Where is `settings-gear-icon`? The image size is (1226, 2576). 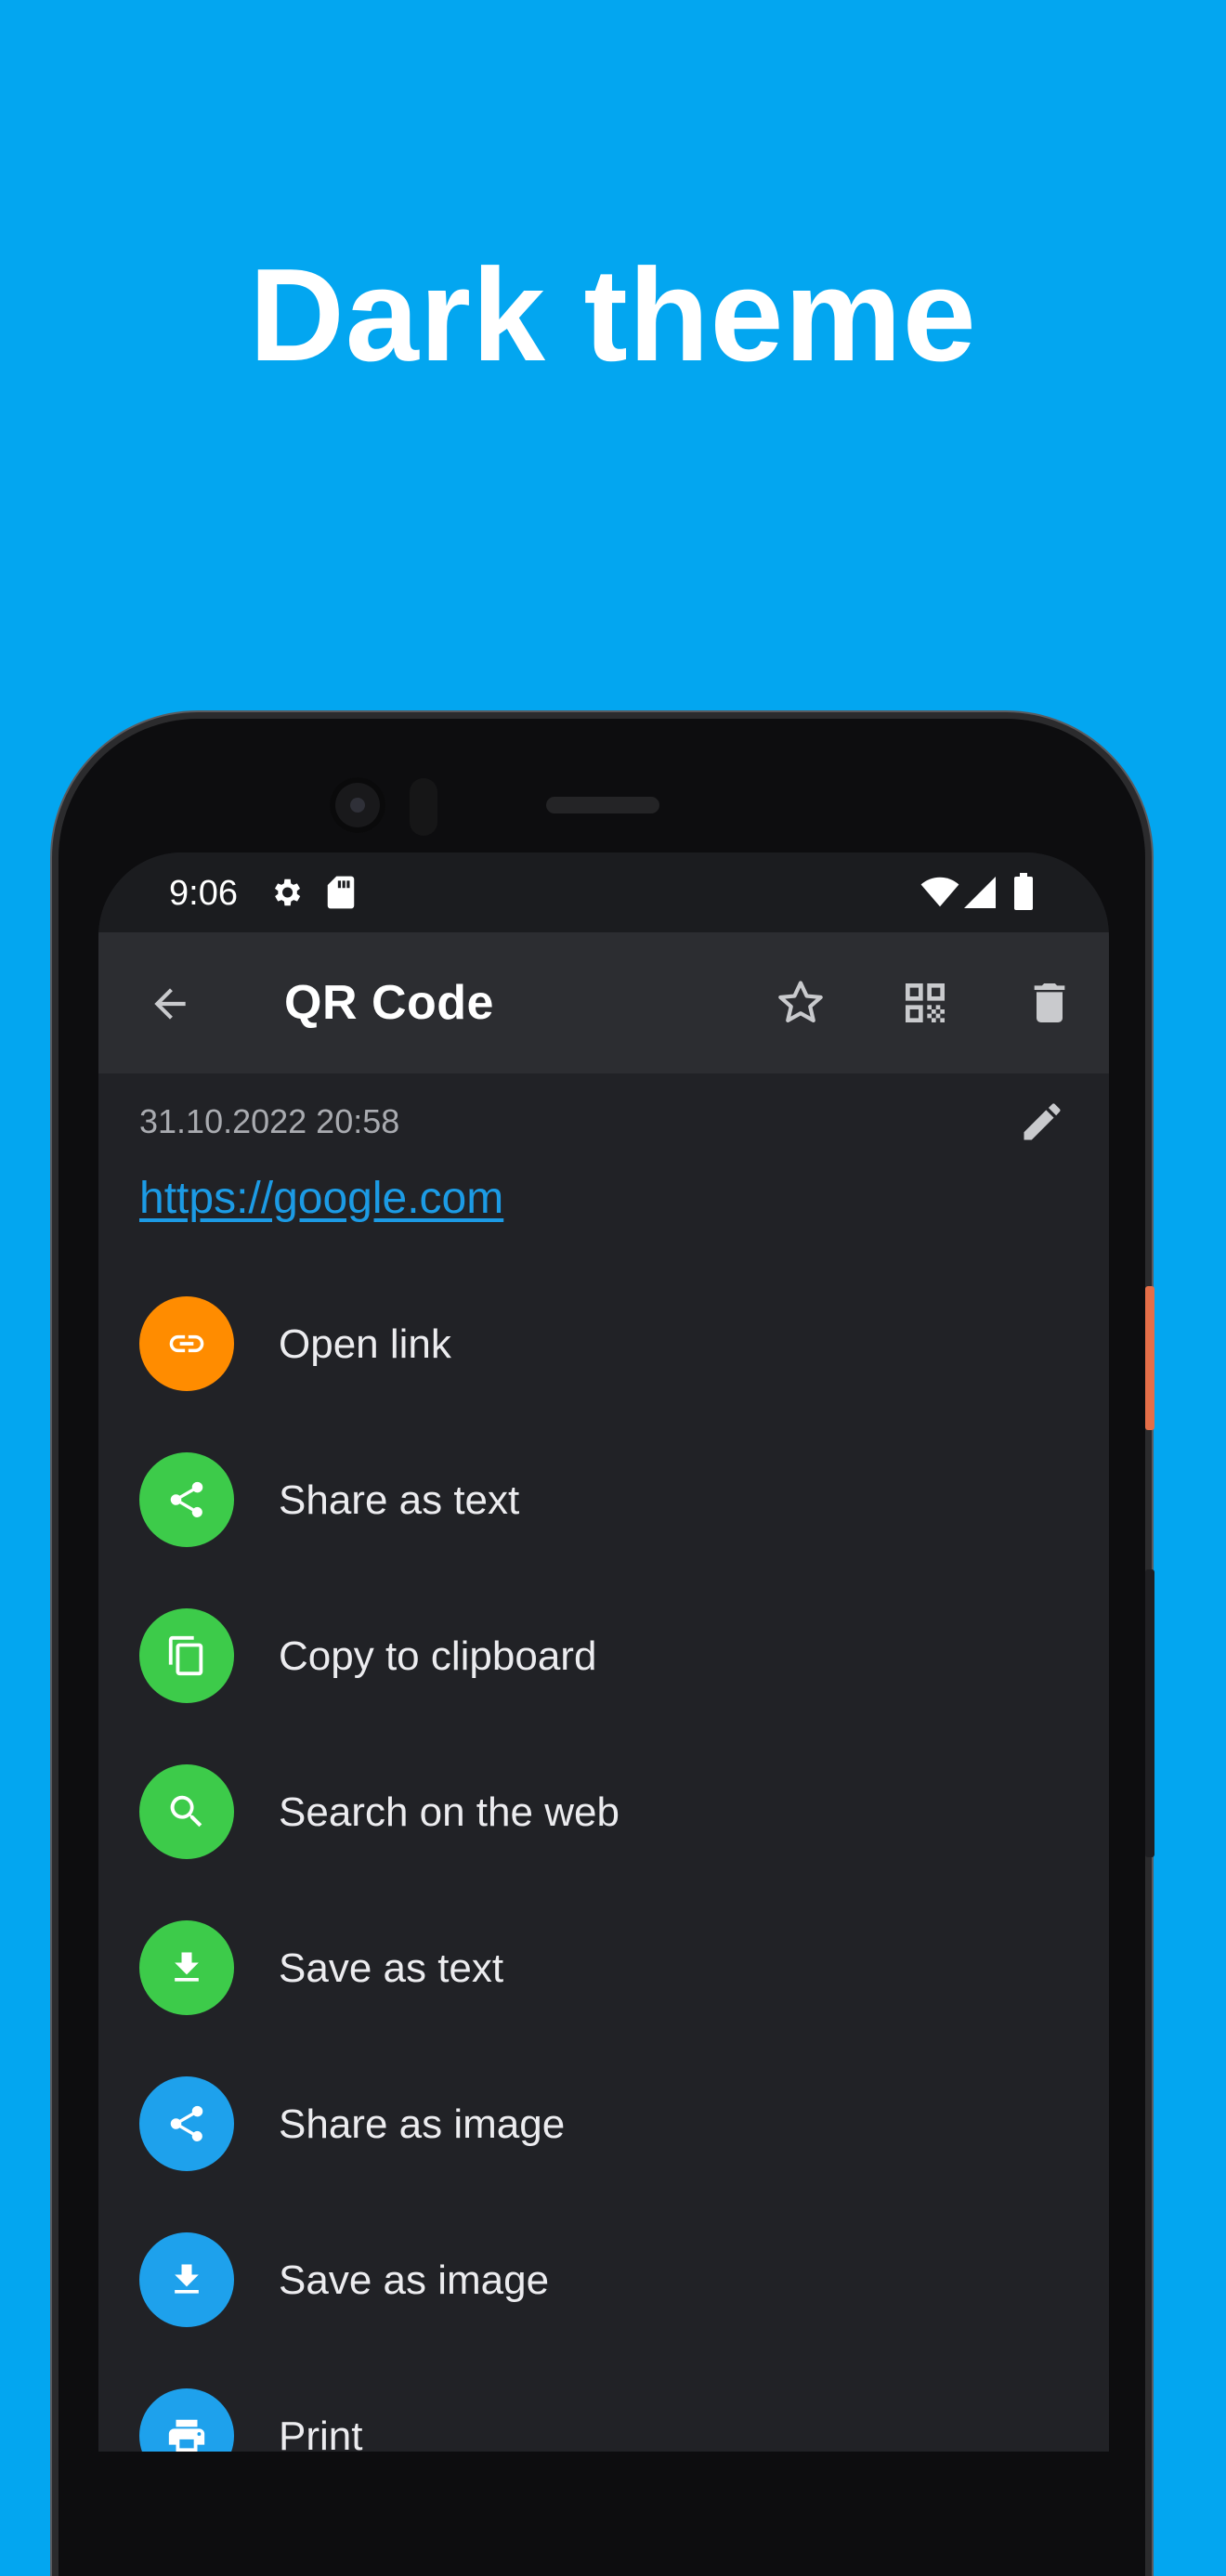
settings-gear-icon is located at coordinates (286, 895).